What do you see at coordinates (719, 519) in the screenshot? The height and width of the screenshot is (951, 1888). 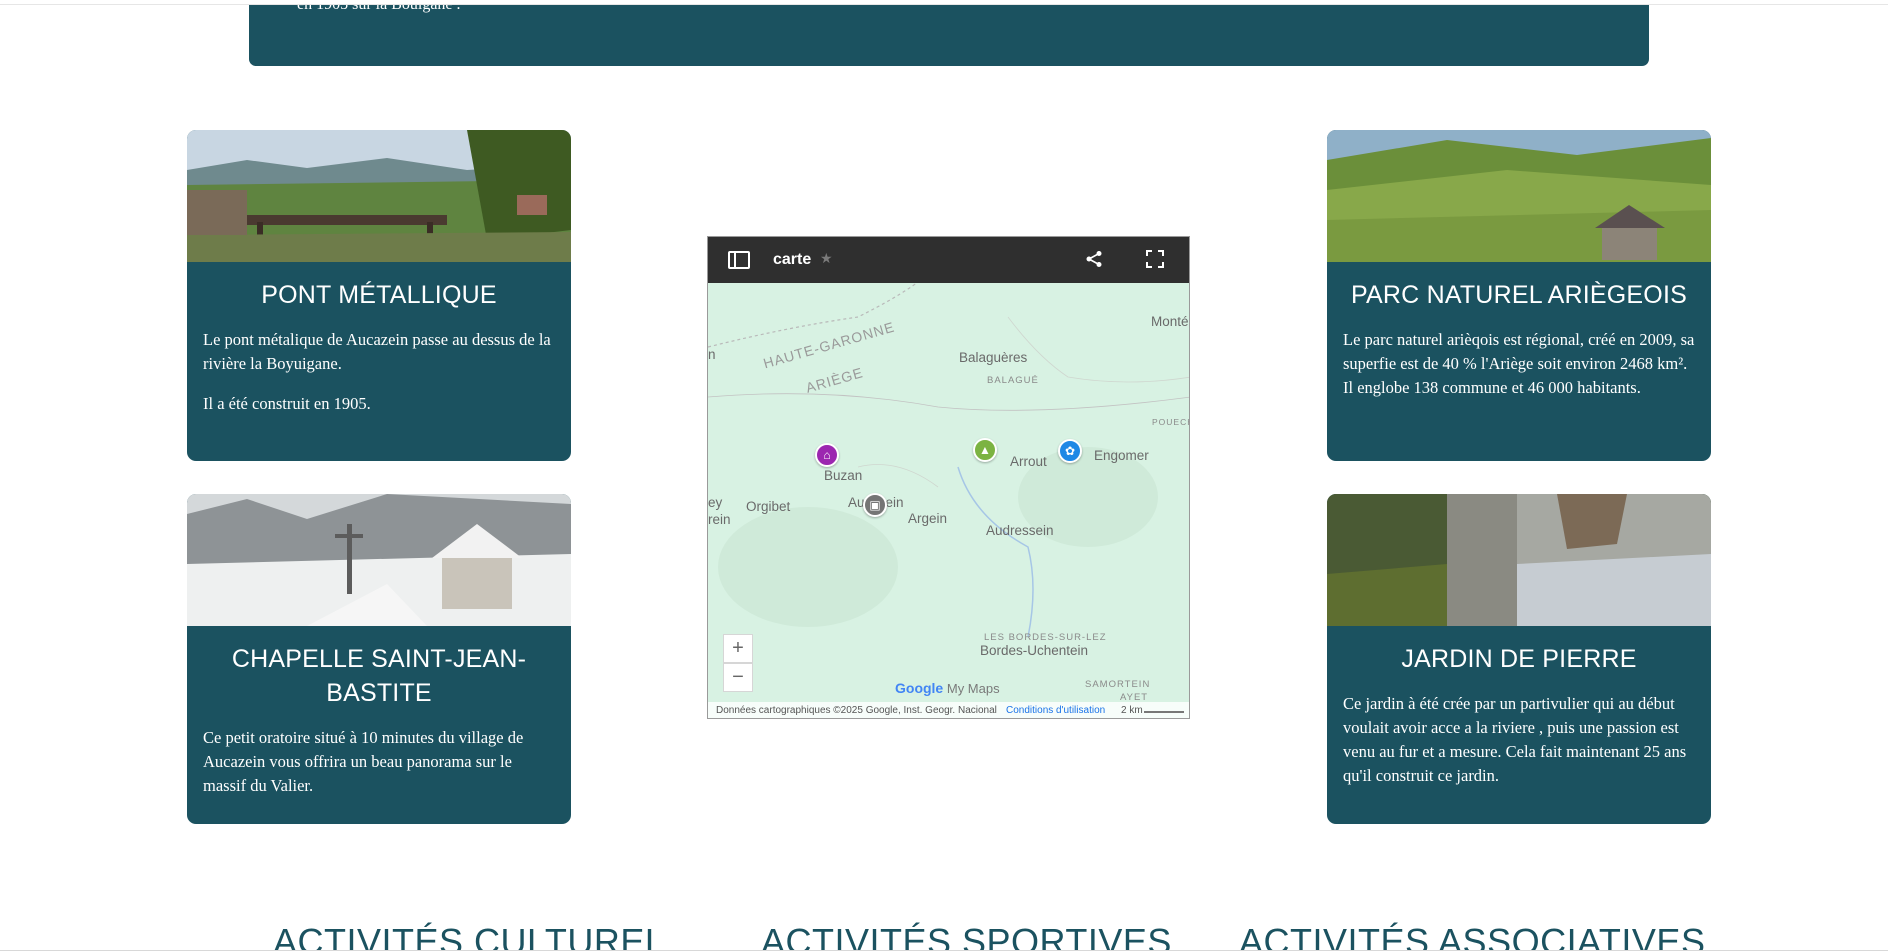 I see `map-label: rein` at bounding box center [719, 519].